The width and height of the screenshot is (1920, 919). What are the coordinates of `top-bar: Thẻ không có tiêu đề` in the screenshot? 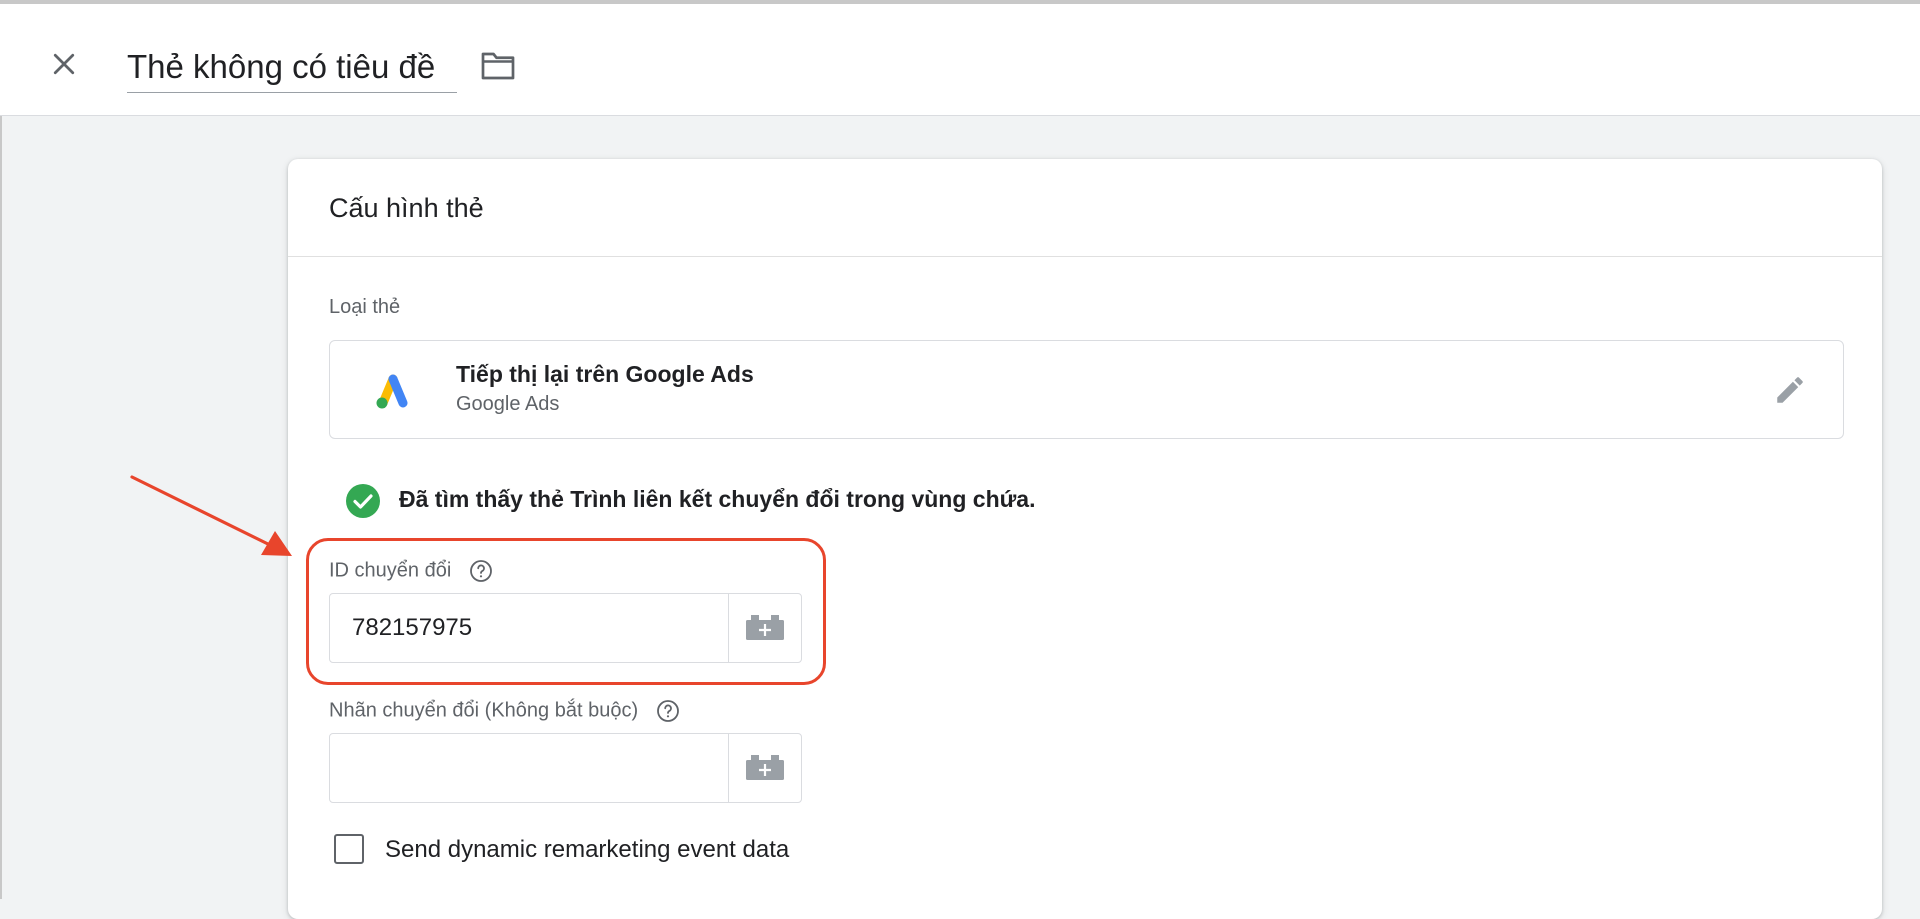 It's located at (960, 58).